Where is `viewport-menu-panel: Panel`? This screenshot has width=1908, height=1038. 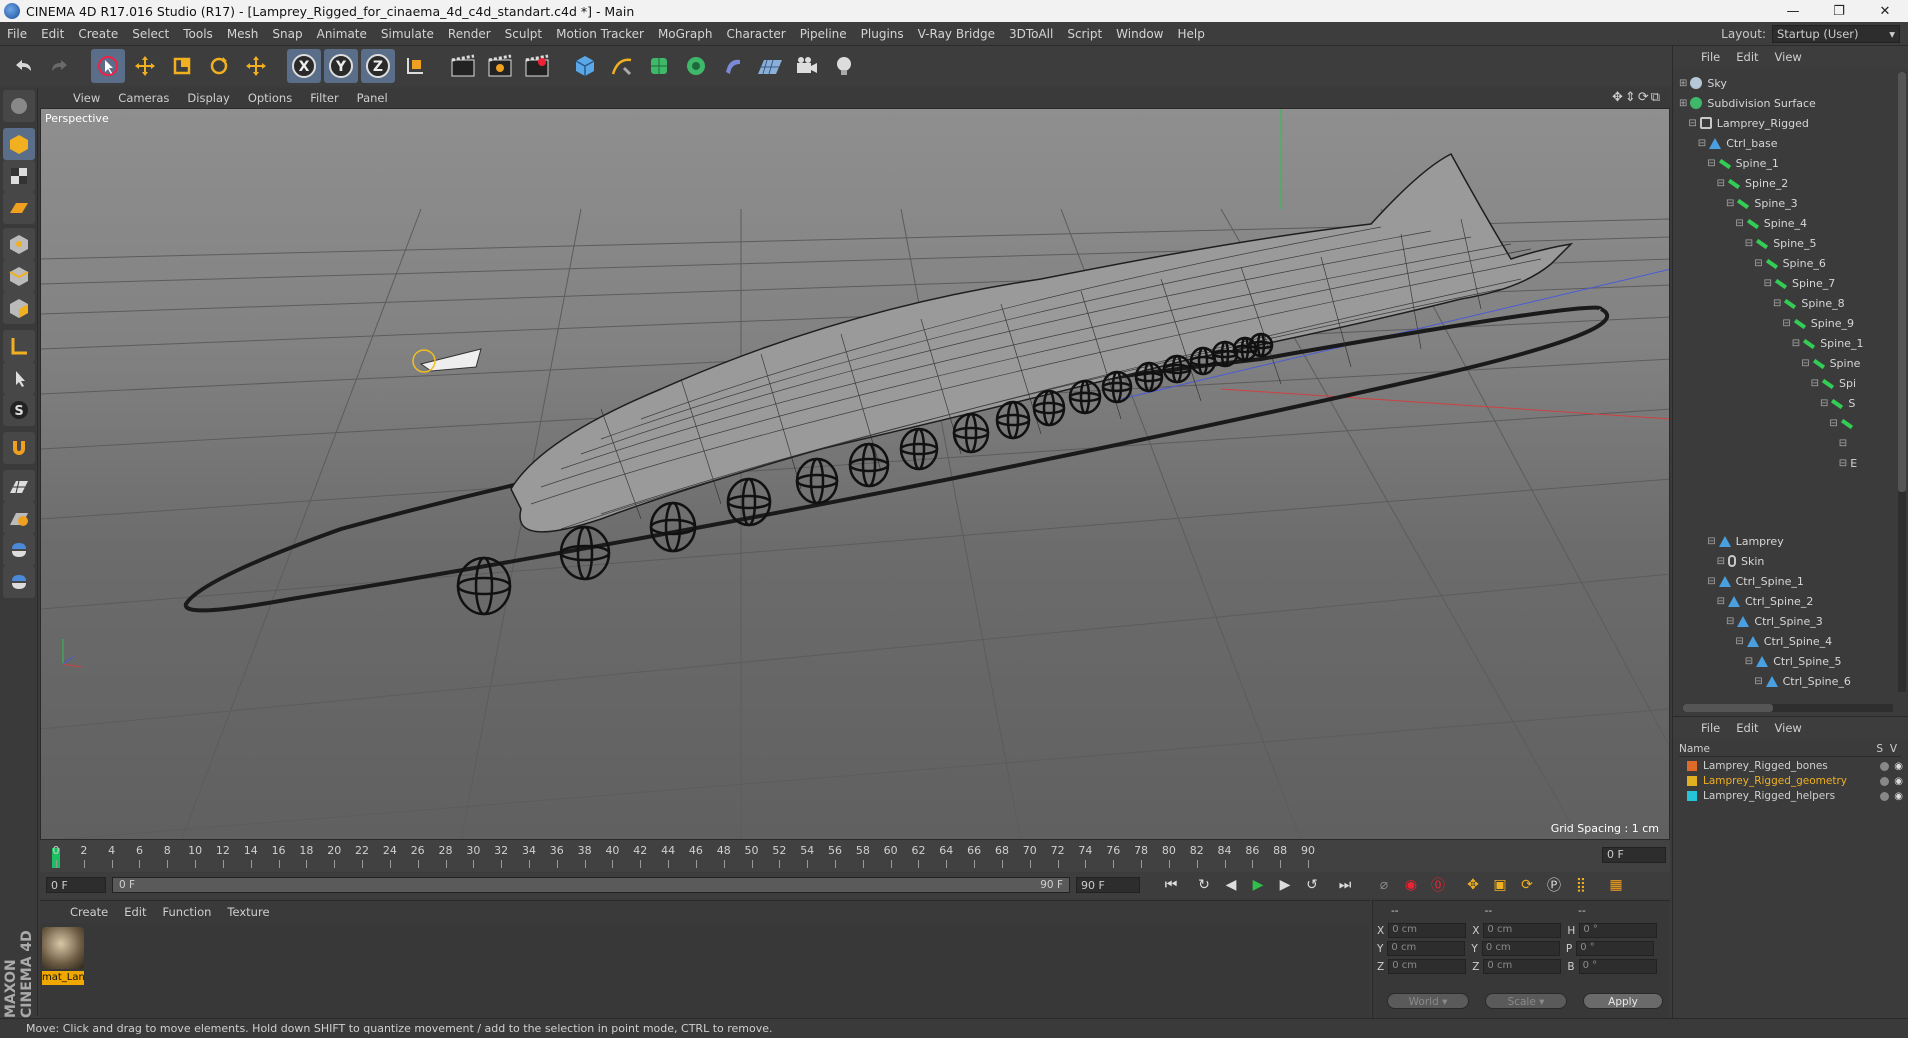 viewport-menu-panel: Panel is located at coordinates (372, 98).